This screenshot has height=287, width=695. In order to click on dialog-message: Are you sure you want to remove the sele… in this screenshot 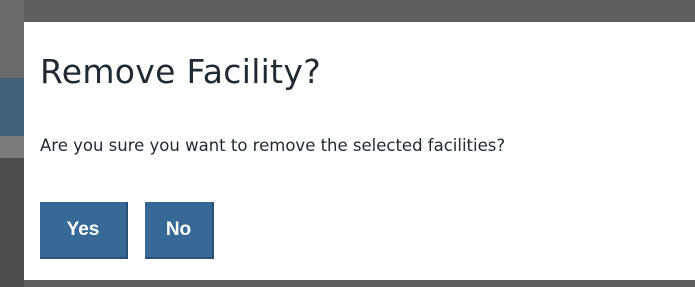, I will do `click(273, 145)`.